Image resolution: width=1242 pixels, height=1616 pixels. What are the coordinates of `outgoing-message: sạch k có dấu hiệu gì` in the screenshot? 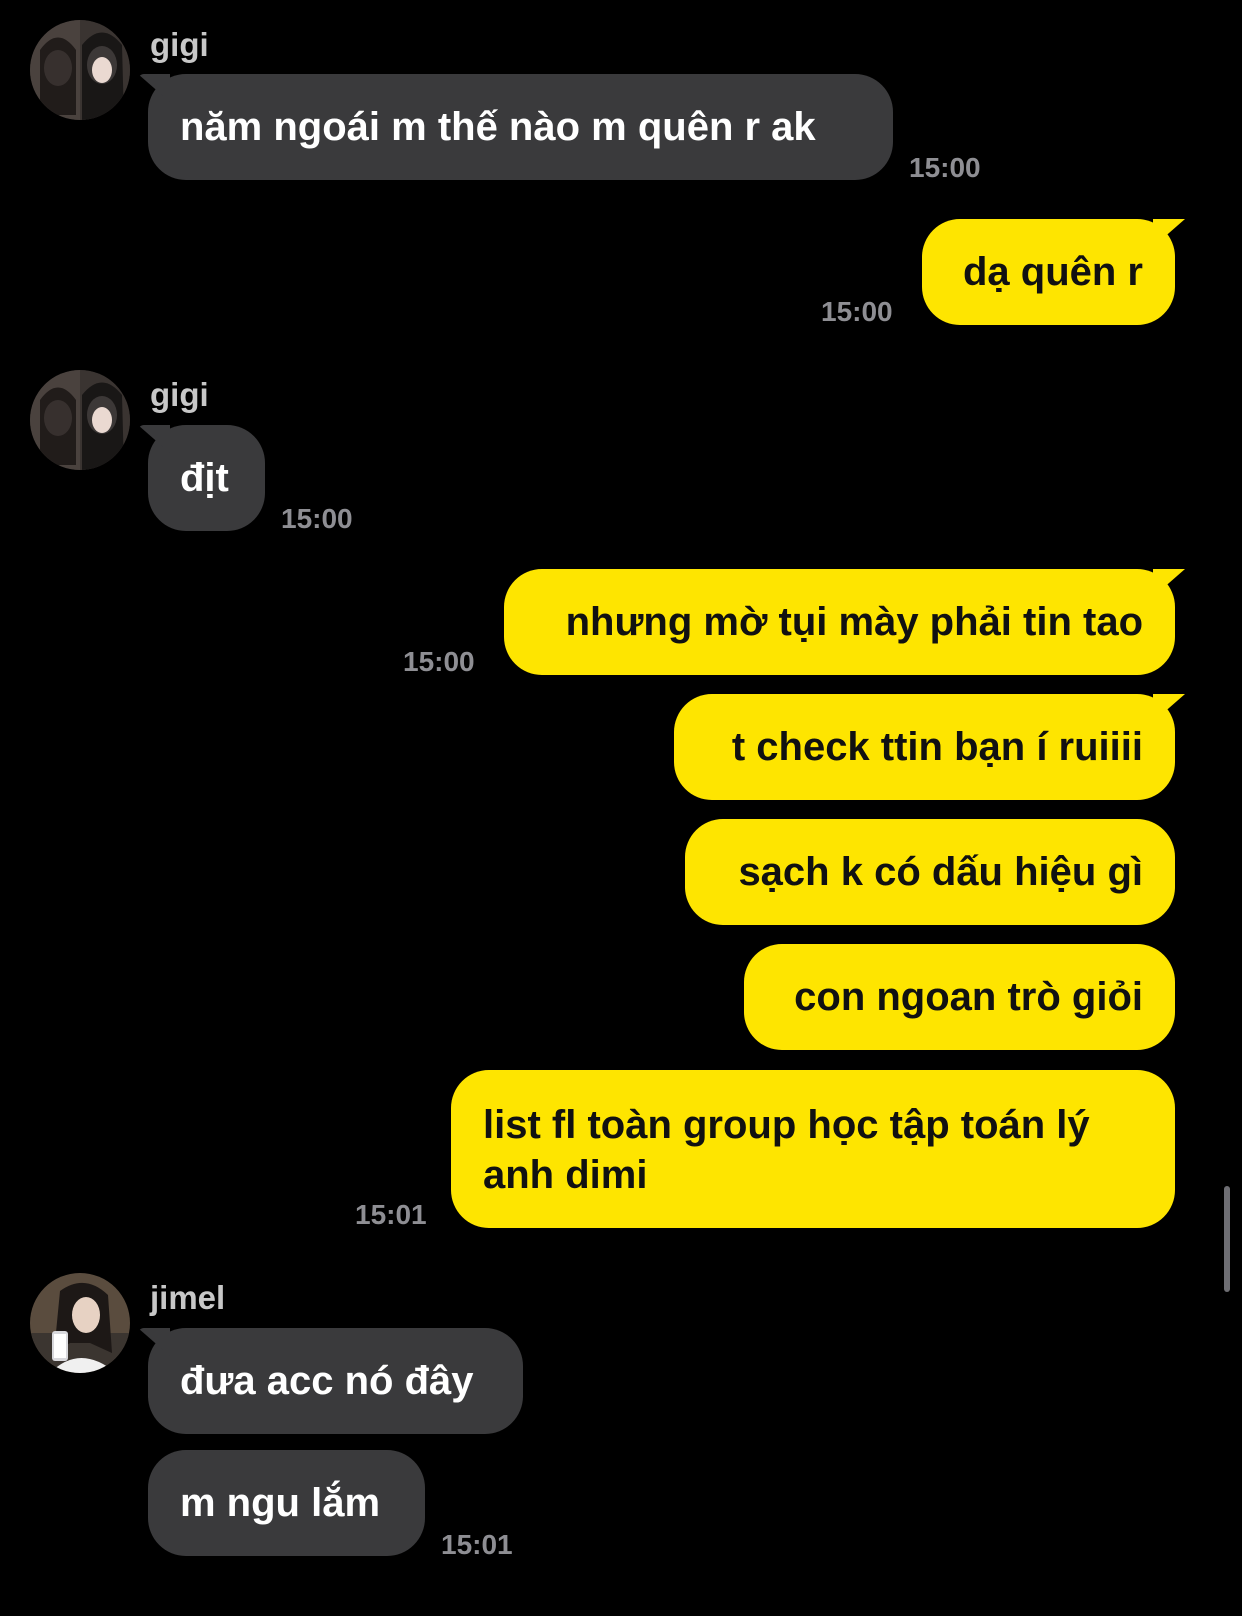 It's located at (930, 872).